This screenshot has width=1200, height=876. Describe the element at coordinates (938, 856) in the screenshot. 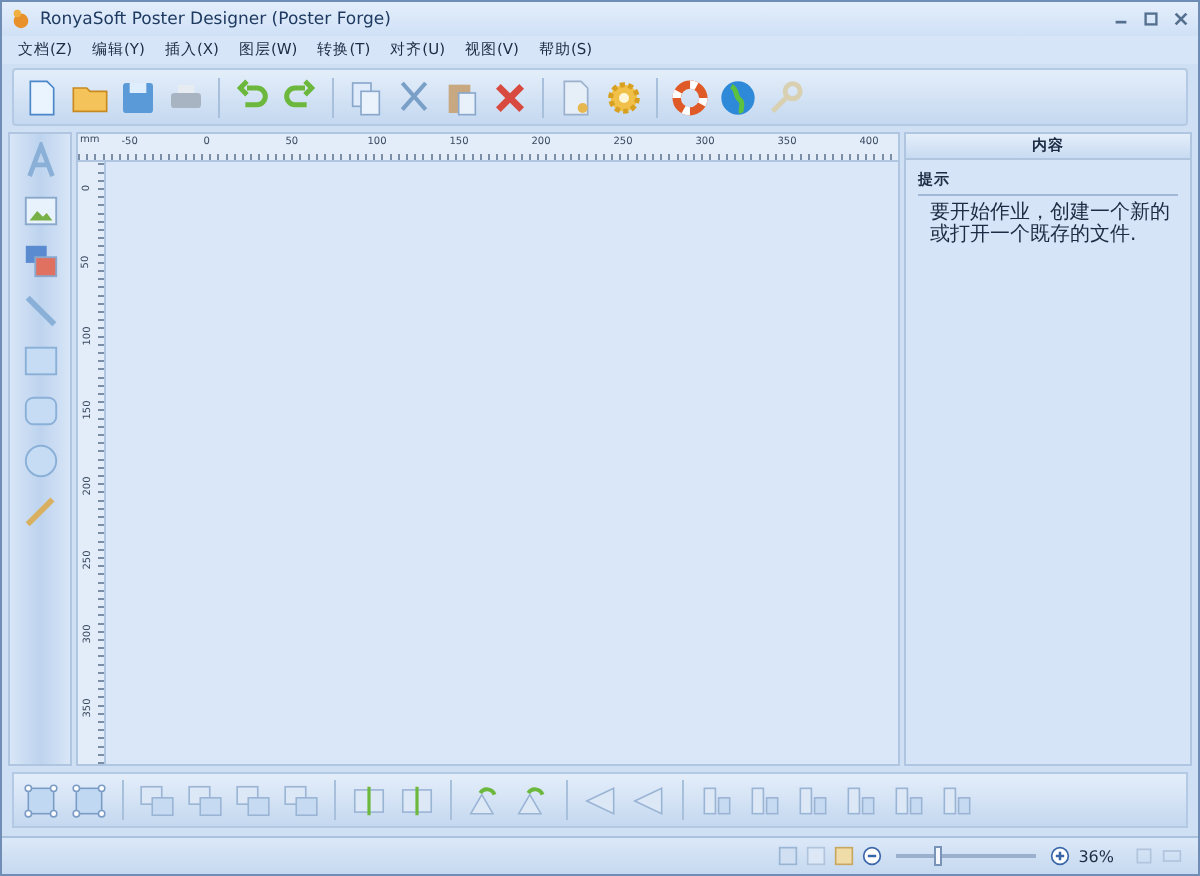

I see `zoom-slider-thumb` at that location.